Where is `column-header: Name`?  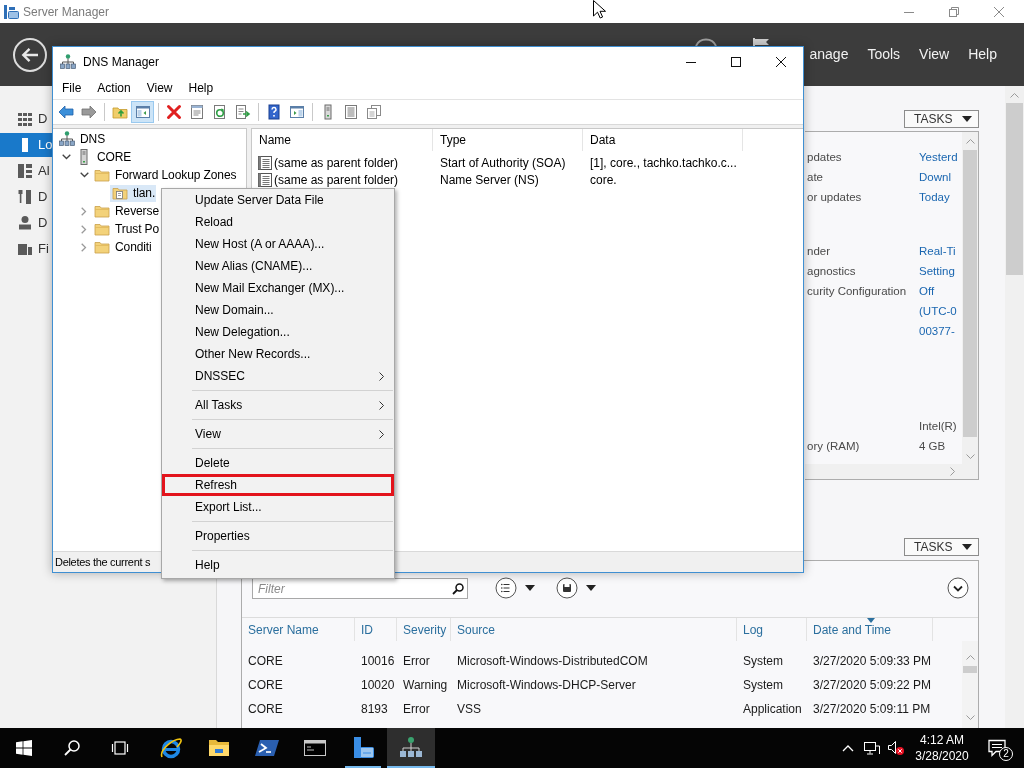
column-header: Name is located at coordinates (342, 140).